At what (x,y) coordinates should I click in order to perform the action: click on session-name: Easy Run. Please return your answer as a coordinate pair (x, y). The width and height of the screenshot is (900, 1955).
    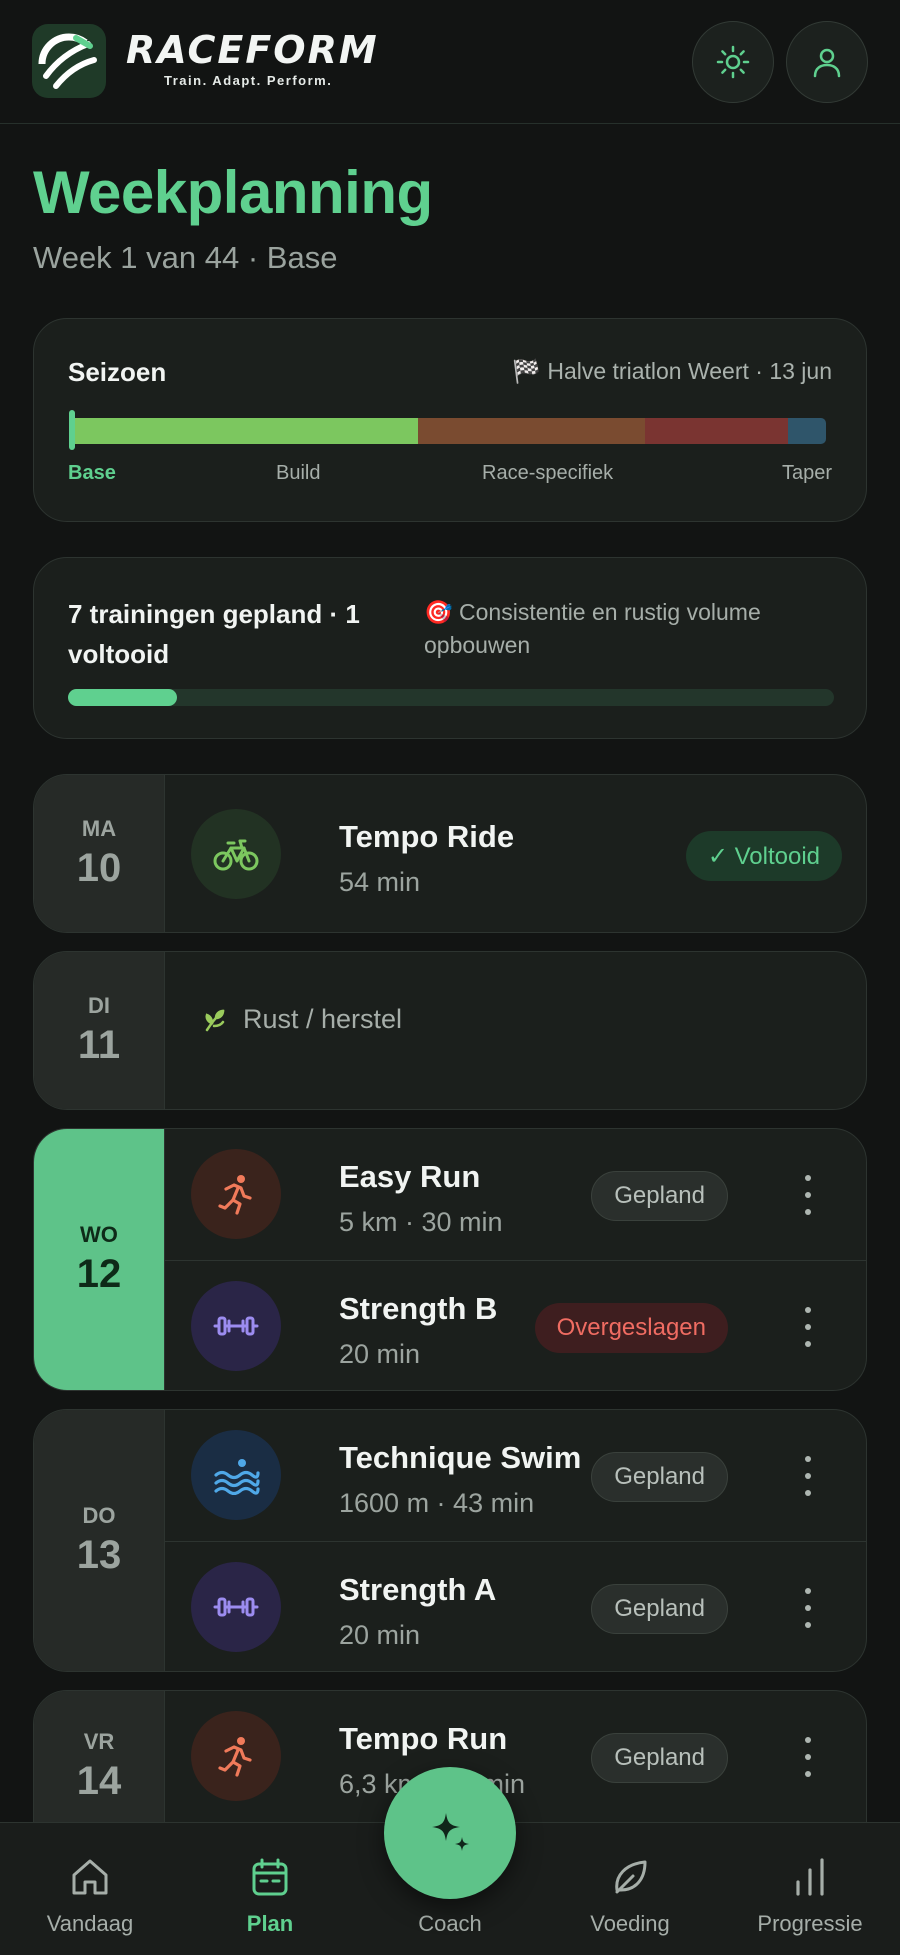
    Looking at the image, I should click on (410, 1176).